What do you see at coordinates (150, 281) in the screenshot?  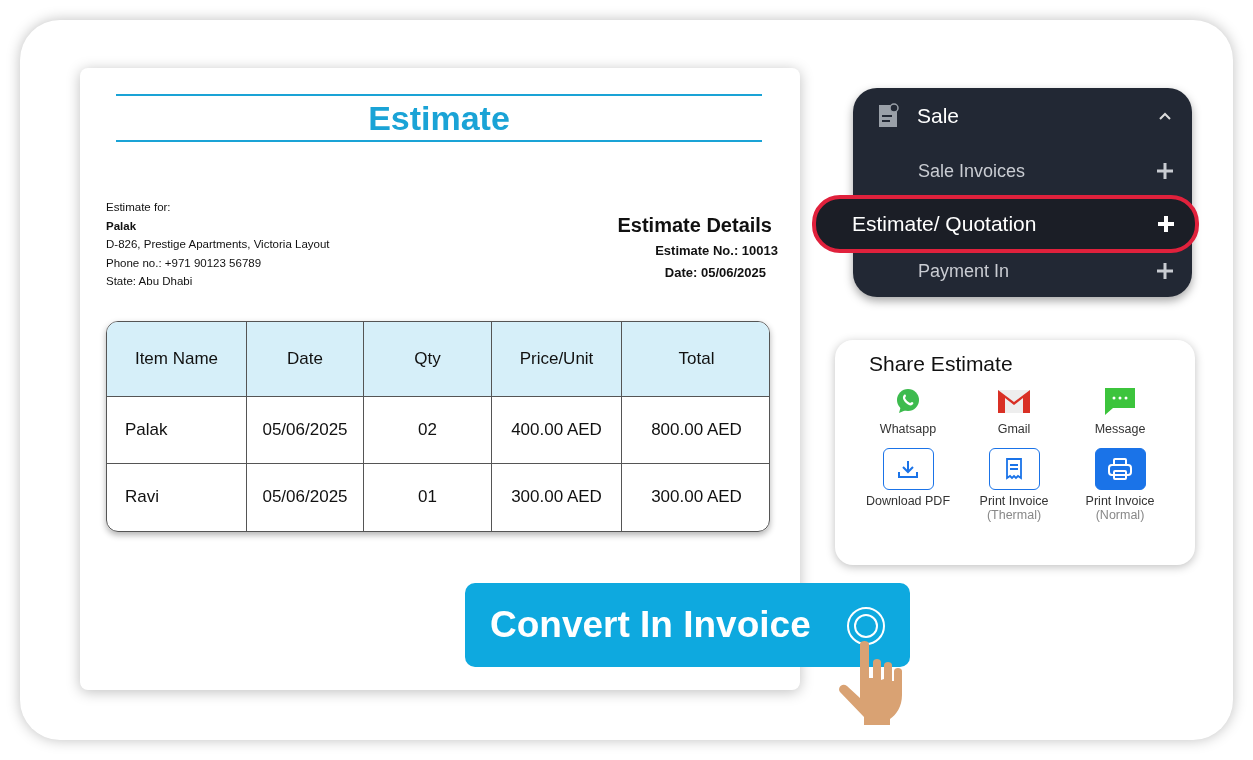 I see `customer-state: State: Abu Dhabi` at bounding box center [150, 281].